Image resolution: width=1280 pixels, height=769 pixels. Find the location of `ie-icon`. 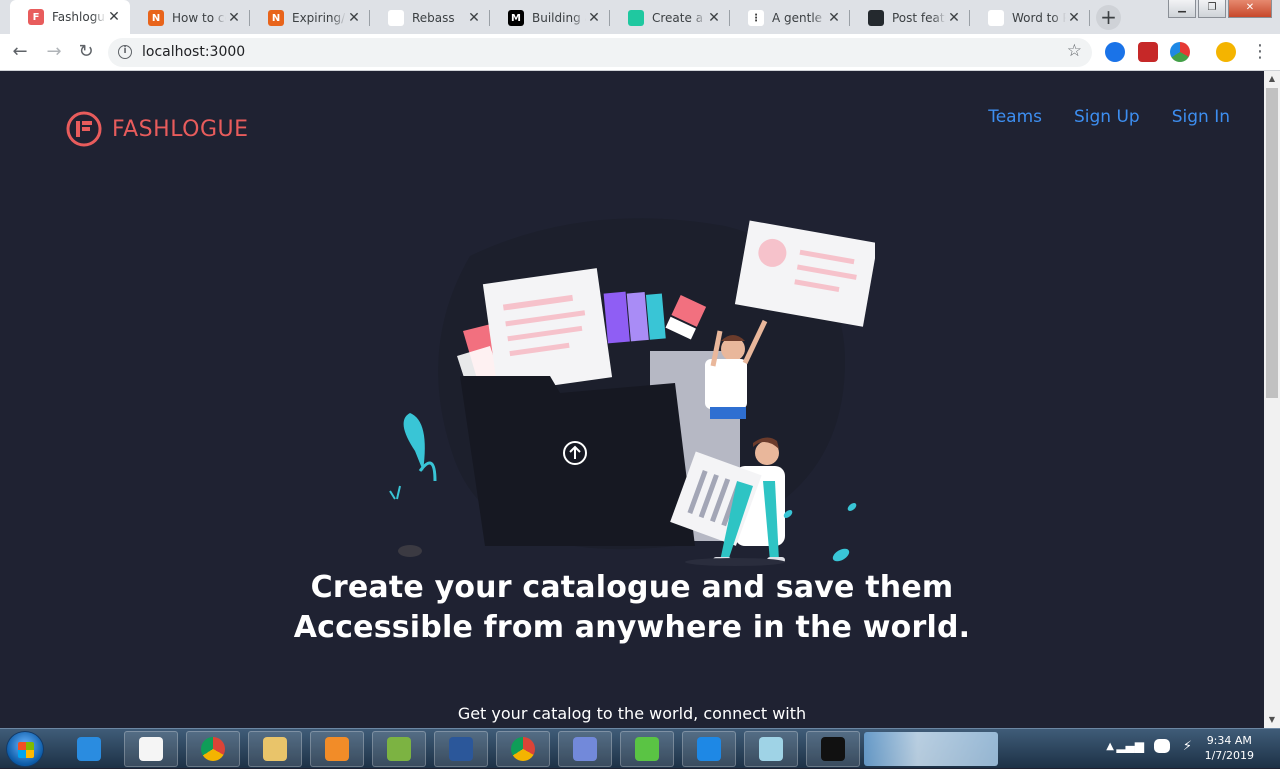

ie-icon is located at coordinates (89, 749).